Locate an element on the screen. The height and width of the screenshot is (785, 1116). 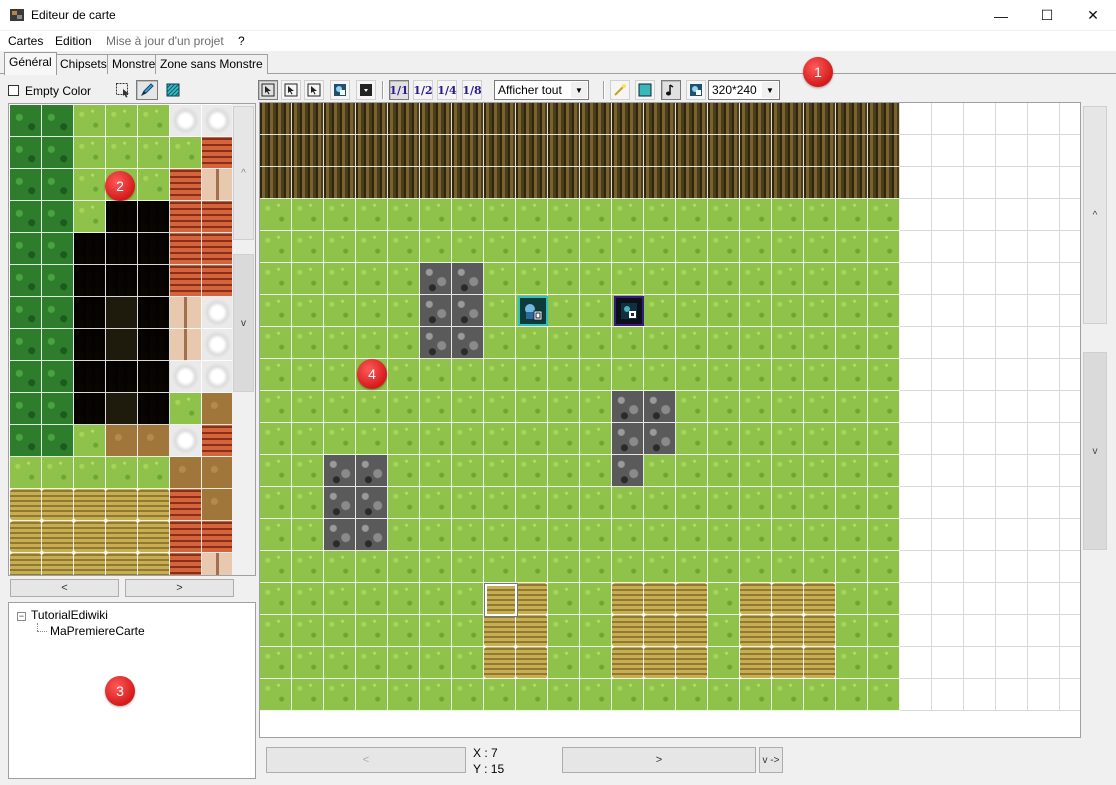
map-vertical-scrollbar: ^ v is located at coordinates (1095, 420).